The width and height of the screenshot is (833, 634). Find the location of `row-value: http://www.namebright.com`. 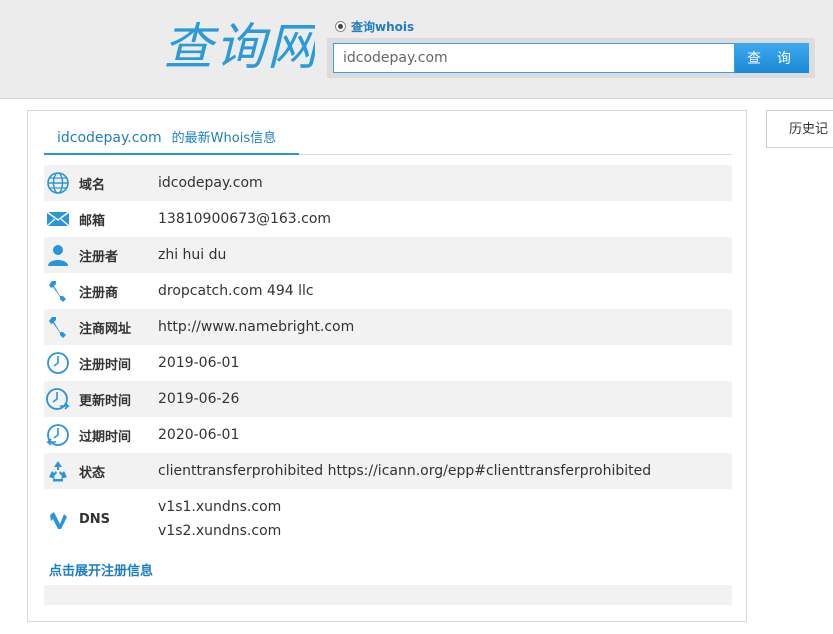

row-value: http://www.namebright.com is located at coordinates (256, 327).